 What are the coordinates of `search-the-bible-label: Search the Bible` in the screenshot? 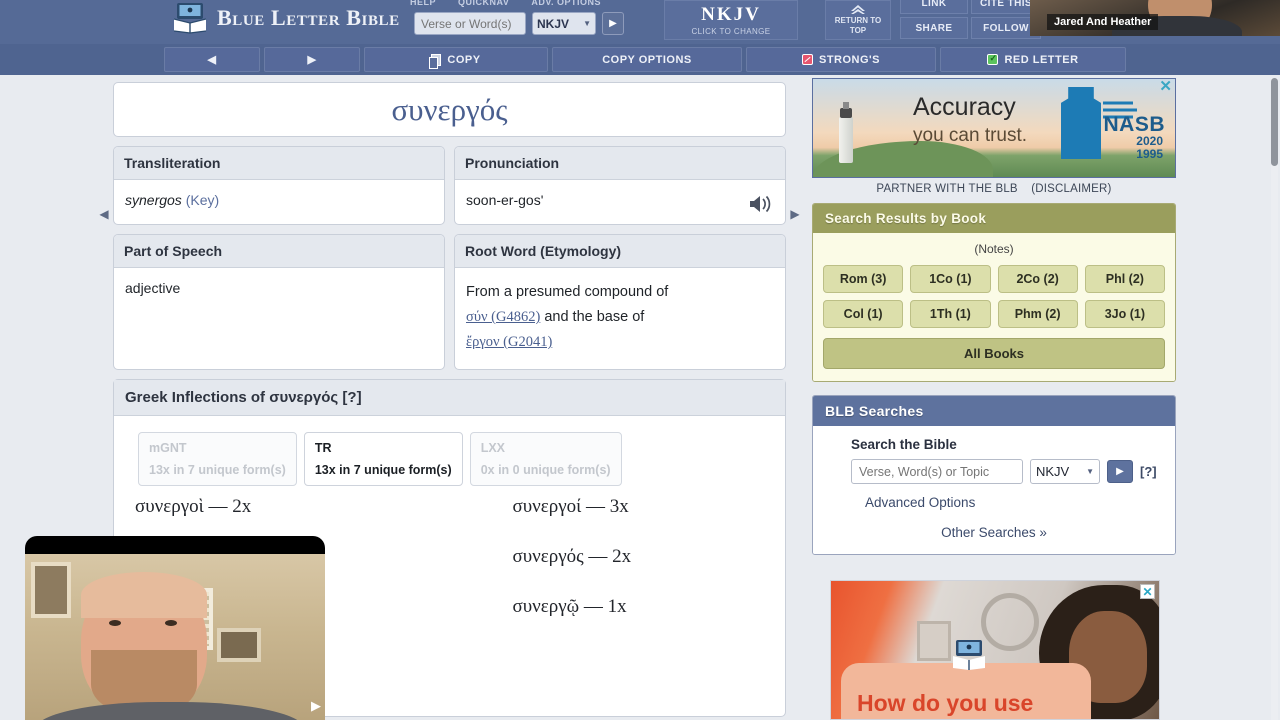 It's located at (904, 444).